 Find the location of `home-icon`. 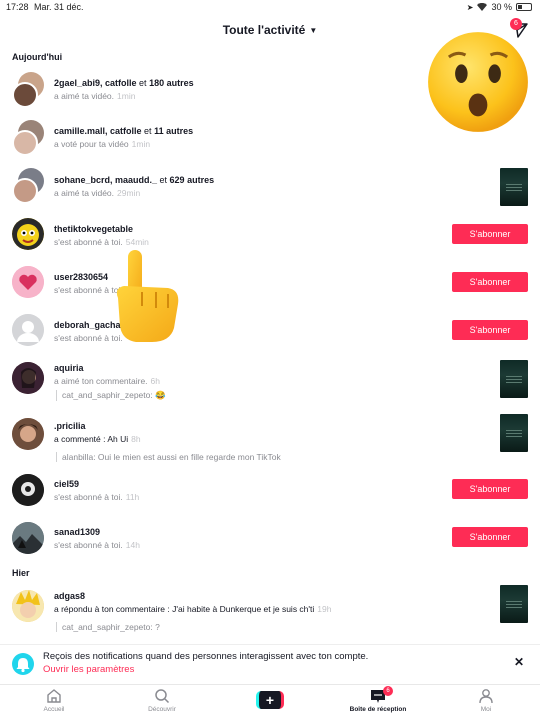

home-icon is located at coordinates (54, 696).